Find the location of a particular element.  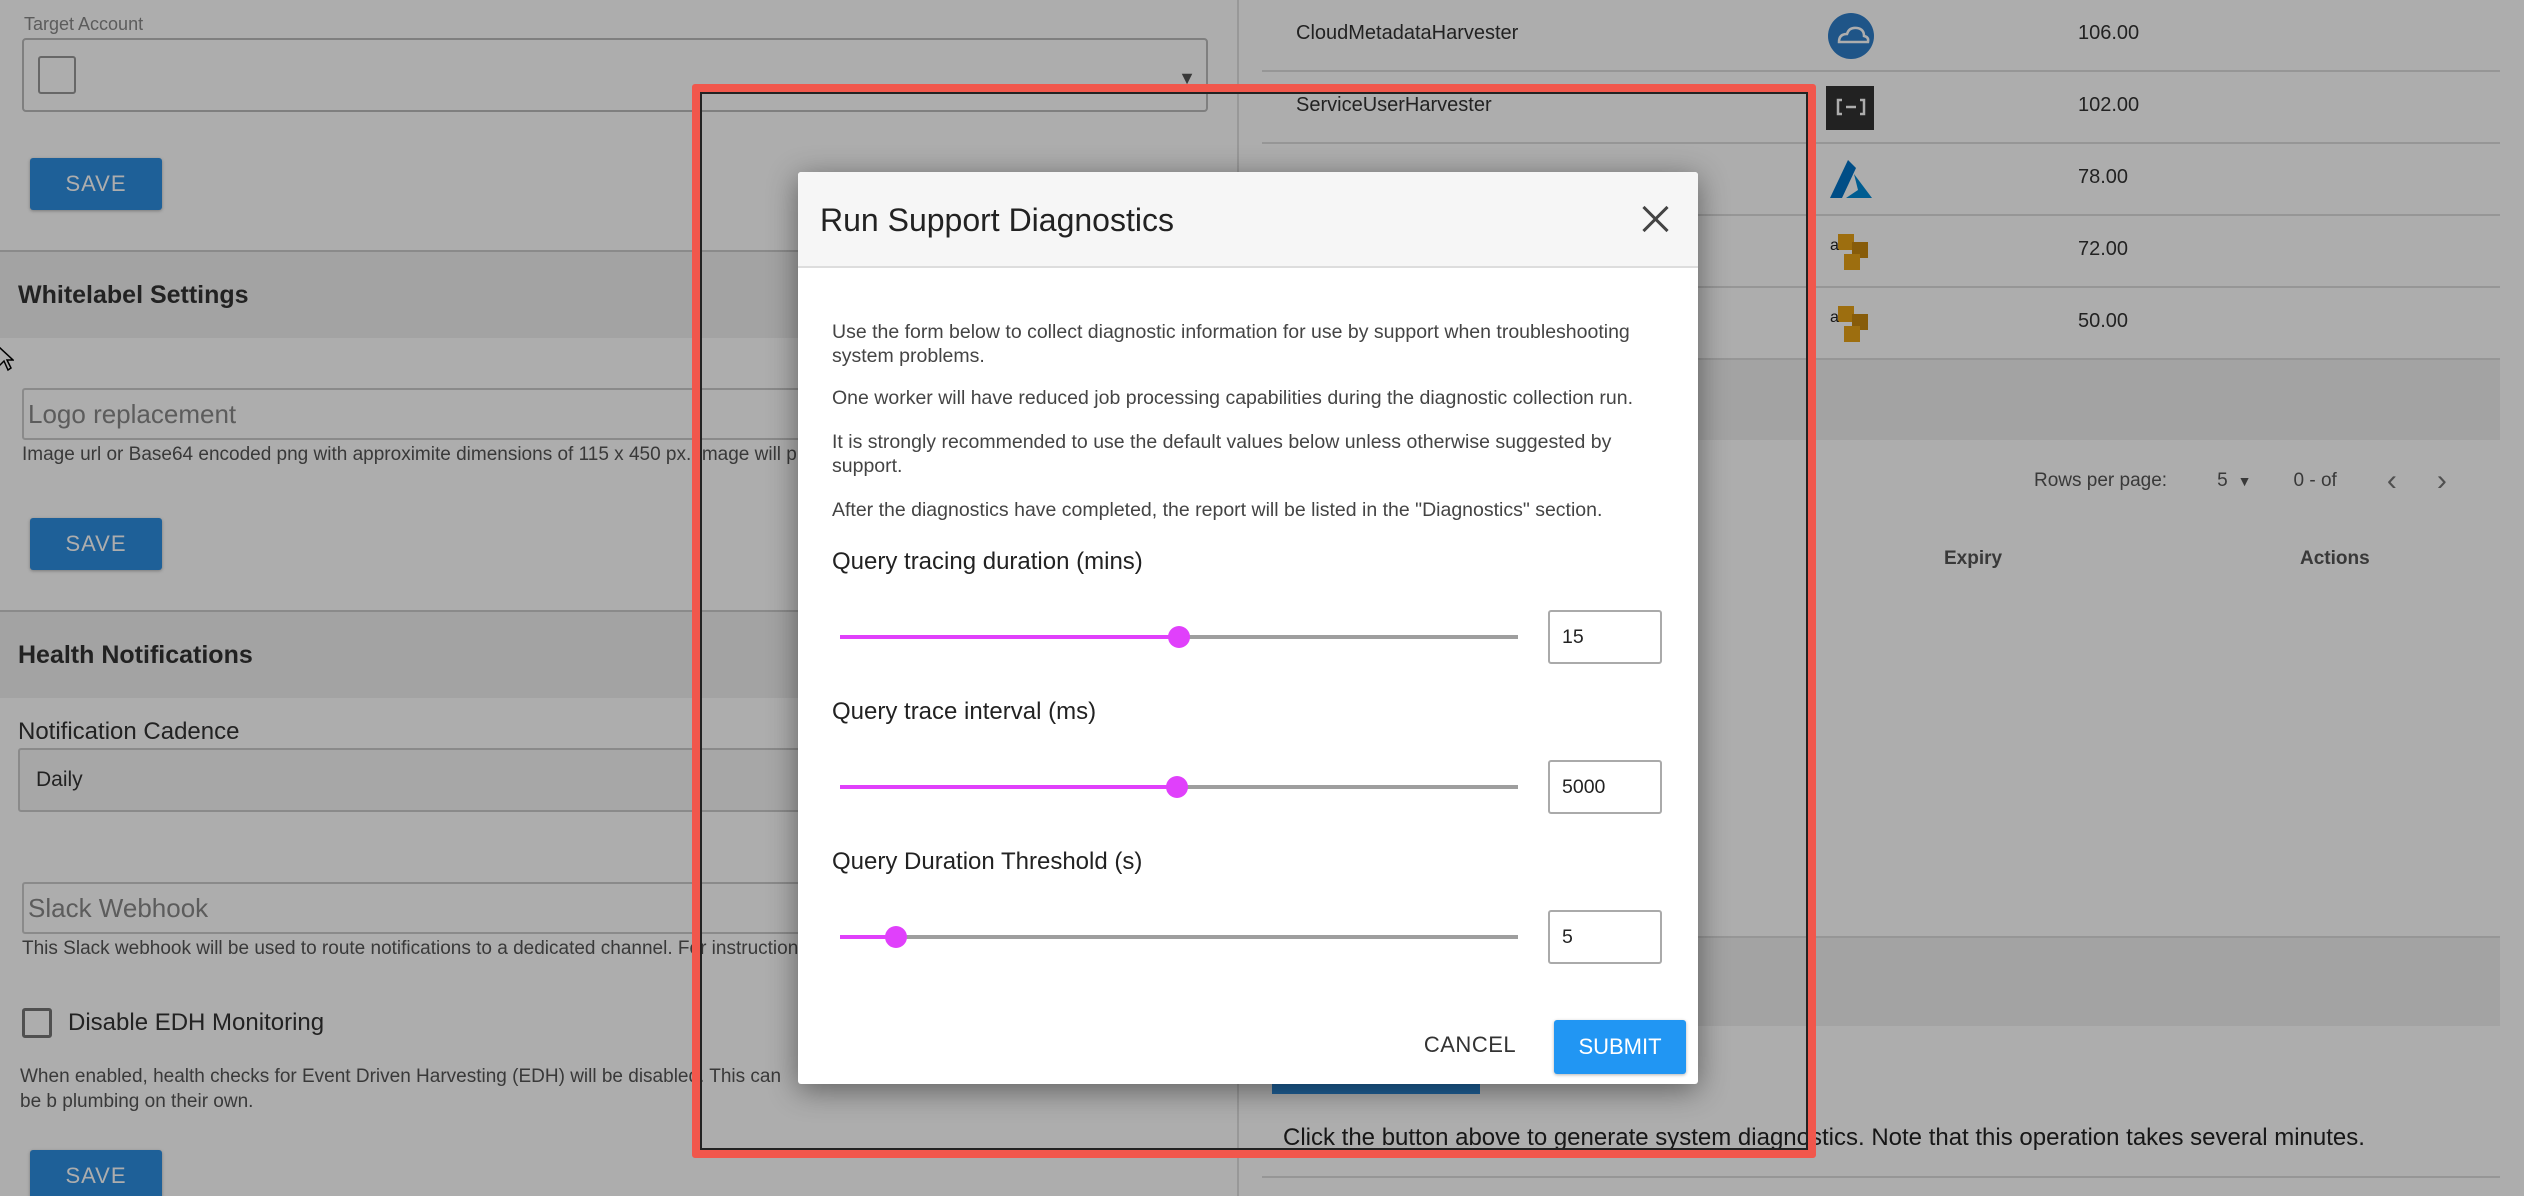

dialog-header: Run Support Diagnostics is located at coordinates (1248, 220).